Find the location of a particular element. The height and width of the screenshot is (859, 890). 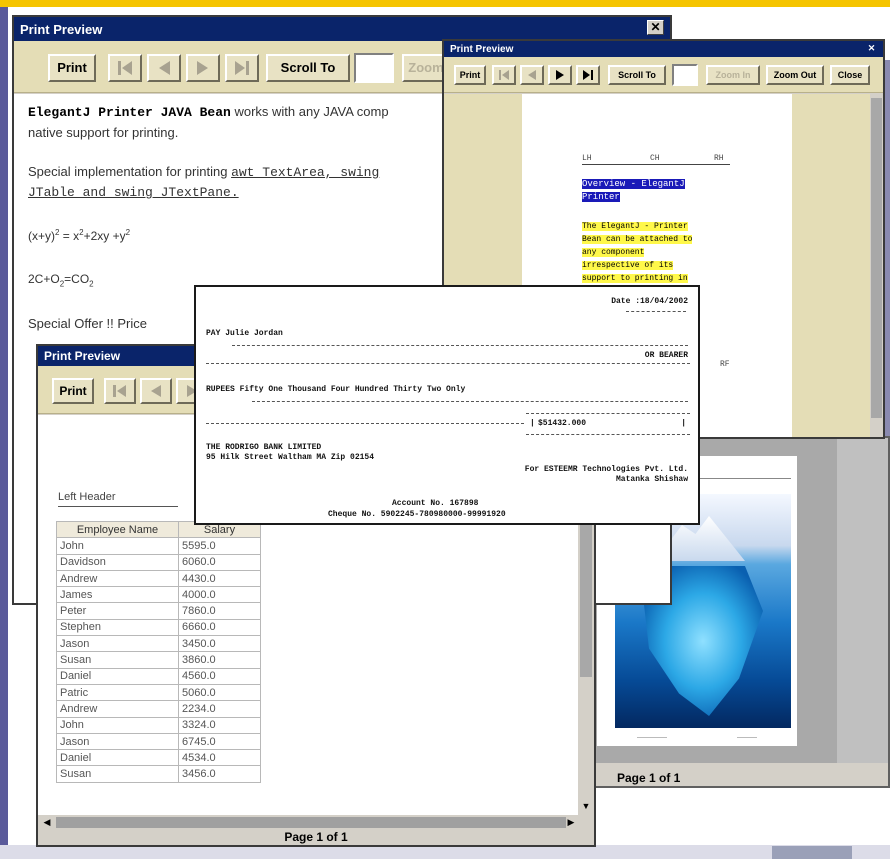

salary-cell: 4560.0 is located at coordinates (219, 676).